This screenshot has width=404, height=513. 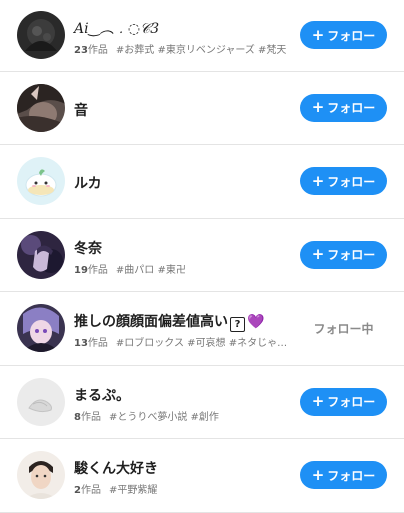 I want to click on user-meta: 2作品 #平野紫耀, so click(x=194, y=488).